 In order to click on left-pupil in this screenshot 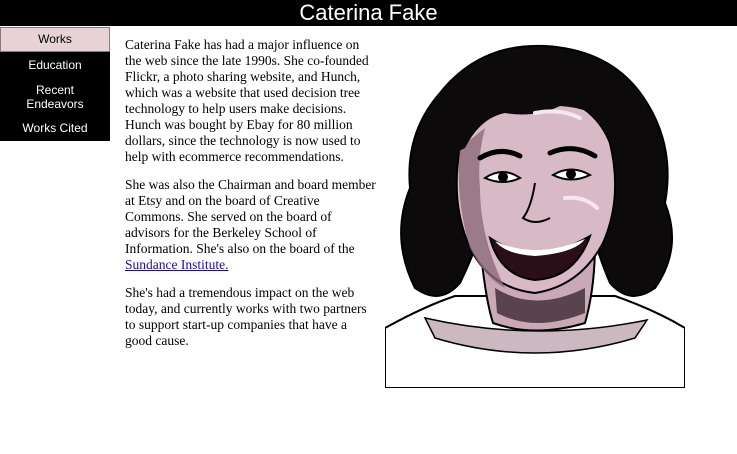, I will do `click(503, 177)`.